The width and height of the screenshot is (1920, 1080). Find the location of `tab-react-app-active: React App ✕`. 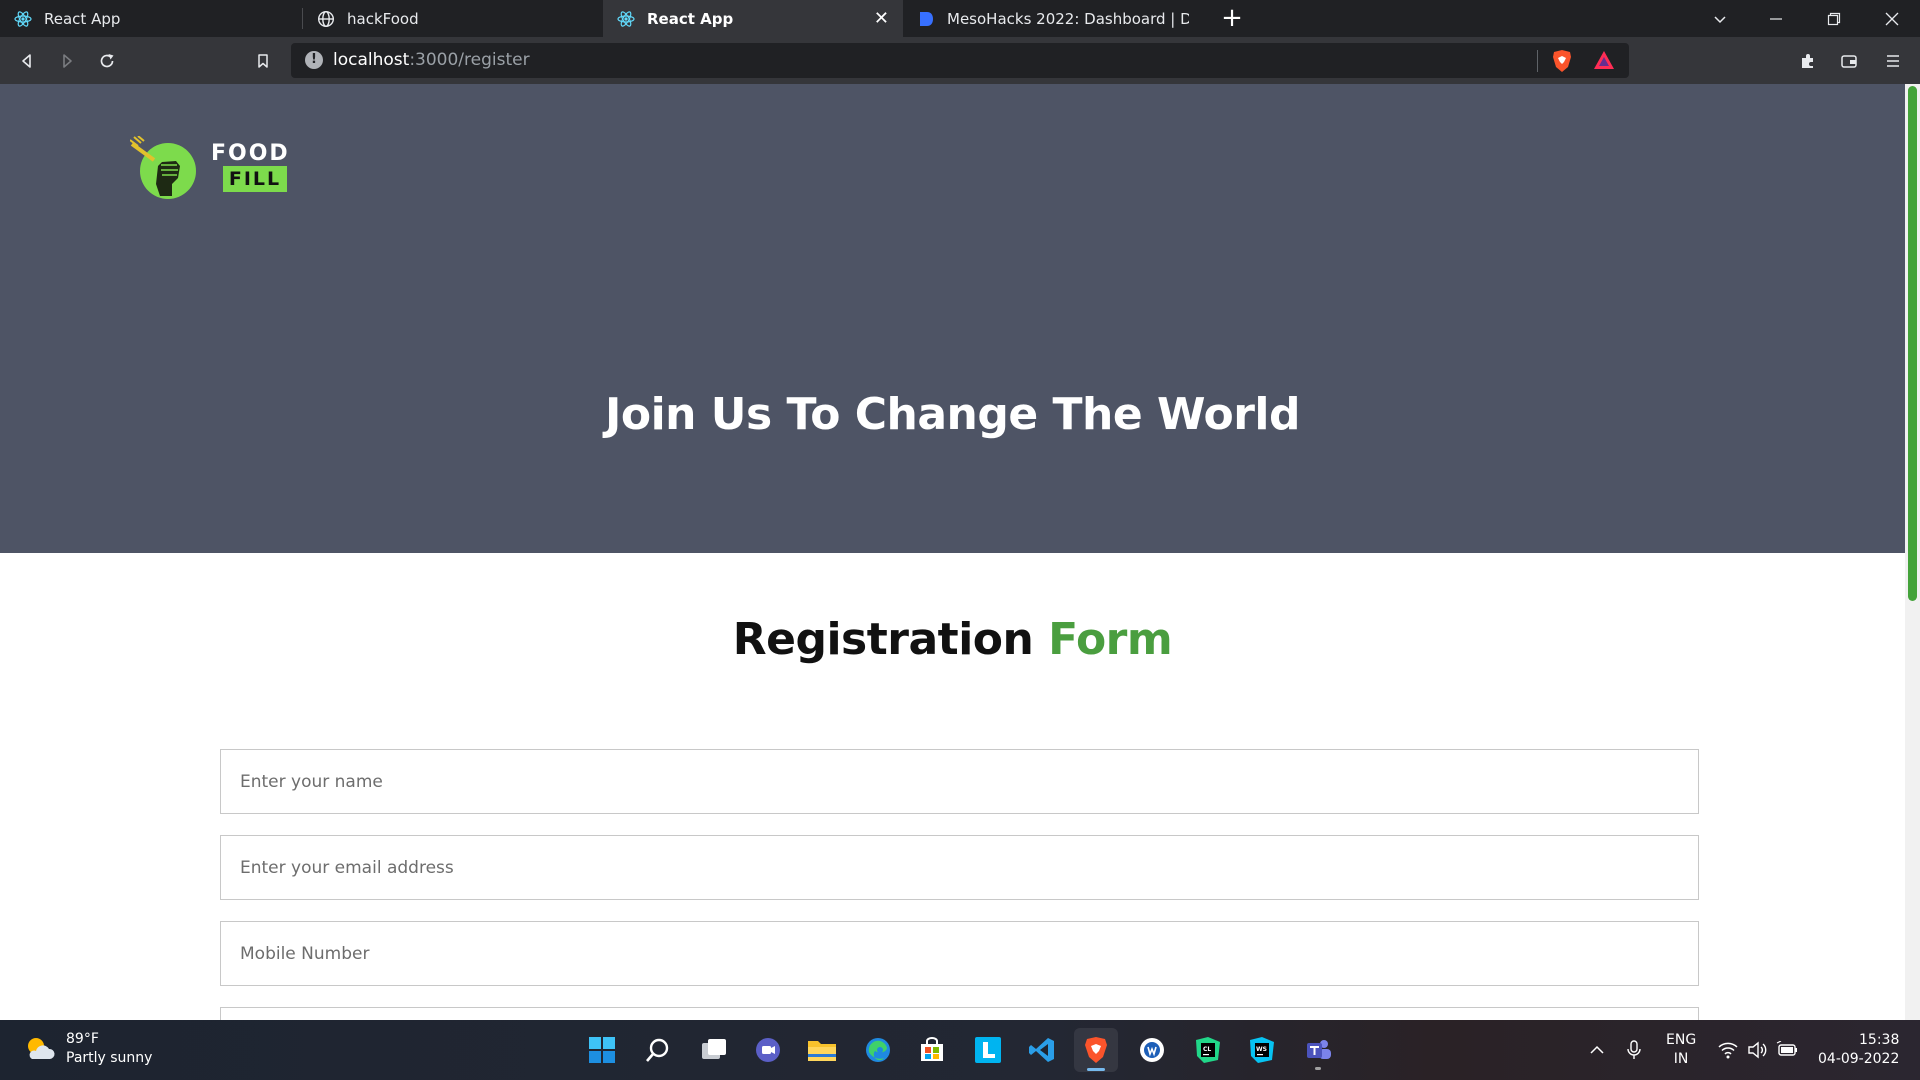

tab-react-app-active: React App ✕ is located at coordinates (753, 18).